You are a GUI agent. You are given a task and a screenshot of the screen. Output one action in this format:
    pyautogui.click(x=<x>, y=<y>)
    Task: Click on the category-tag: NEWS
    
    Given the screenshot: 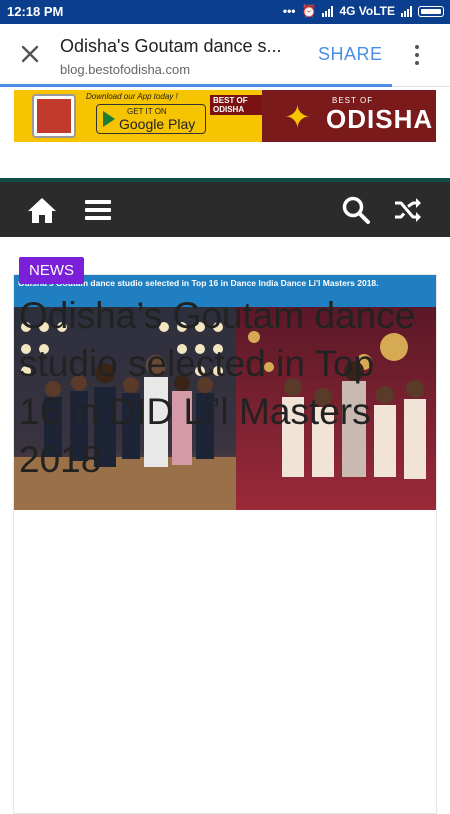 What is the action you would take?
    pyautogui.click(x=51, y=270)
    